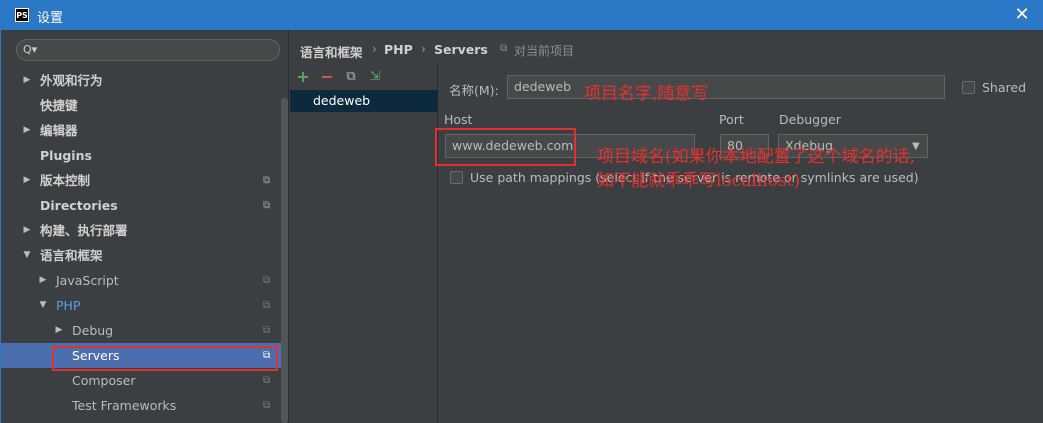  I want to click on import-server-button: ⇲, so click(375, 77).